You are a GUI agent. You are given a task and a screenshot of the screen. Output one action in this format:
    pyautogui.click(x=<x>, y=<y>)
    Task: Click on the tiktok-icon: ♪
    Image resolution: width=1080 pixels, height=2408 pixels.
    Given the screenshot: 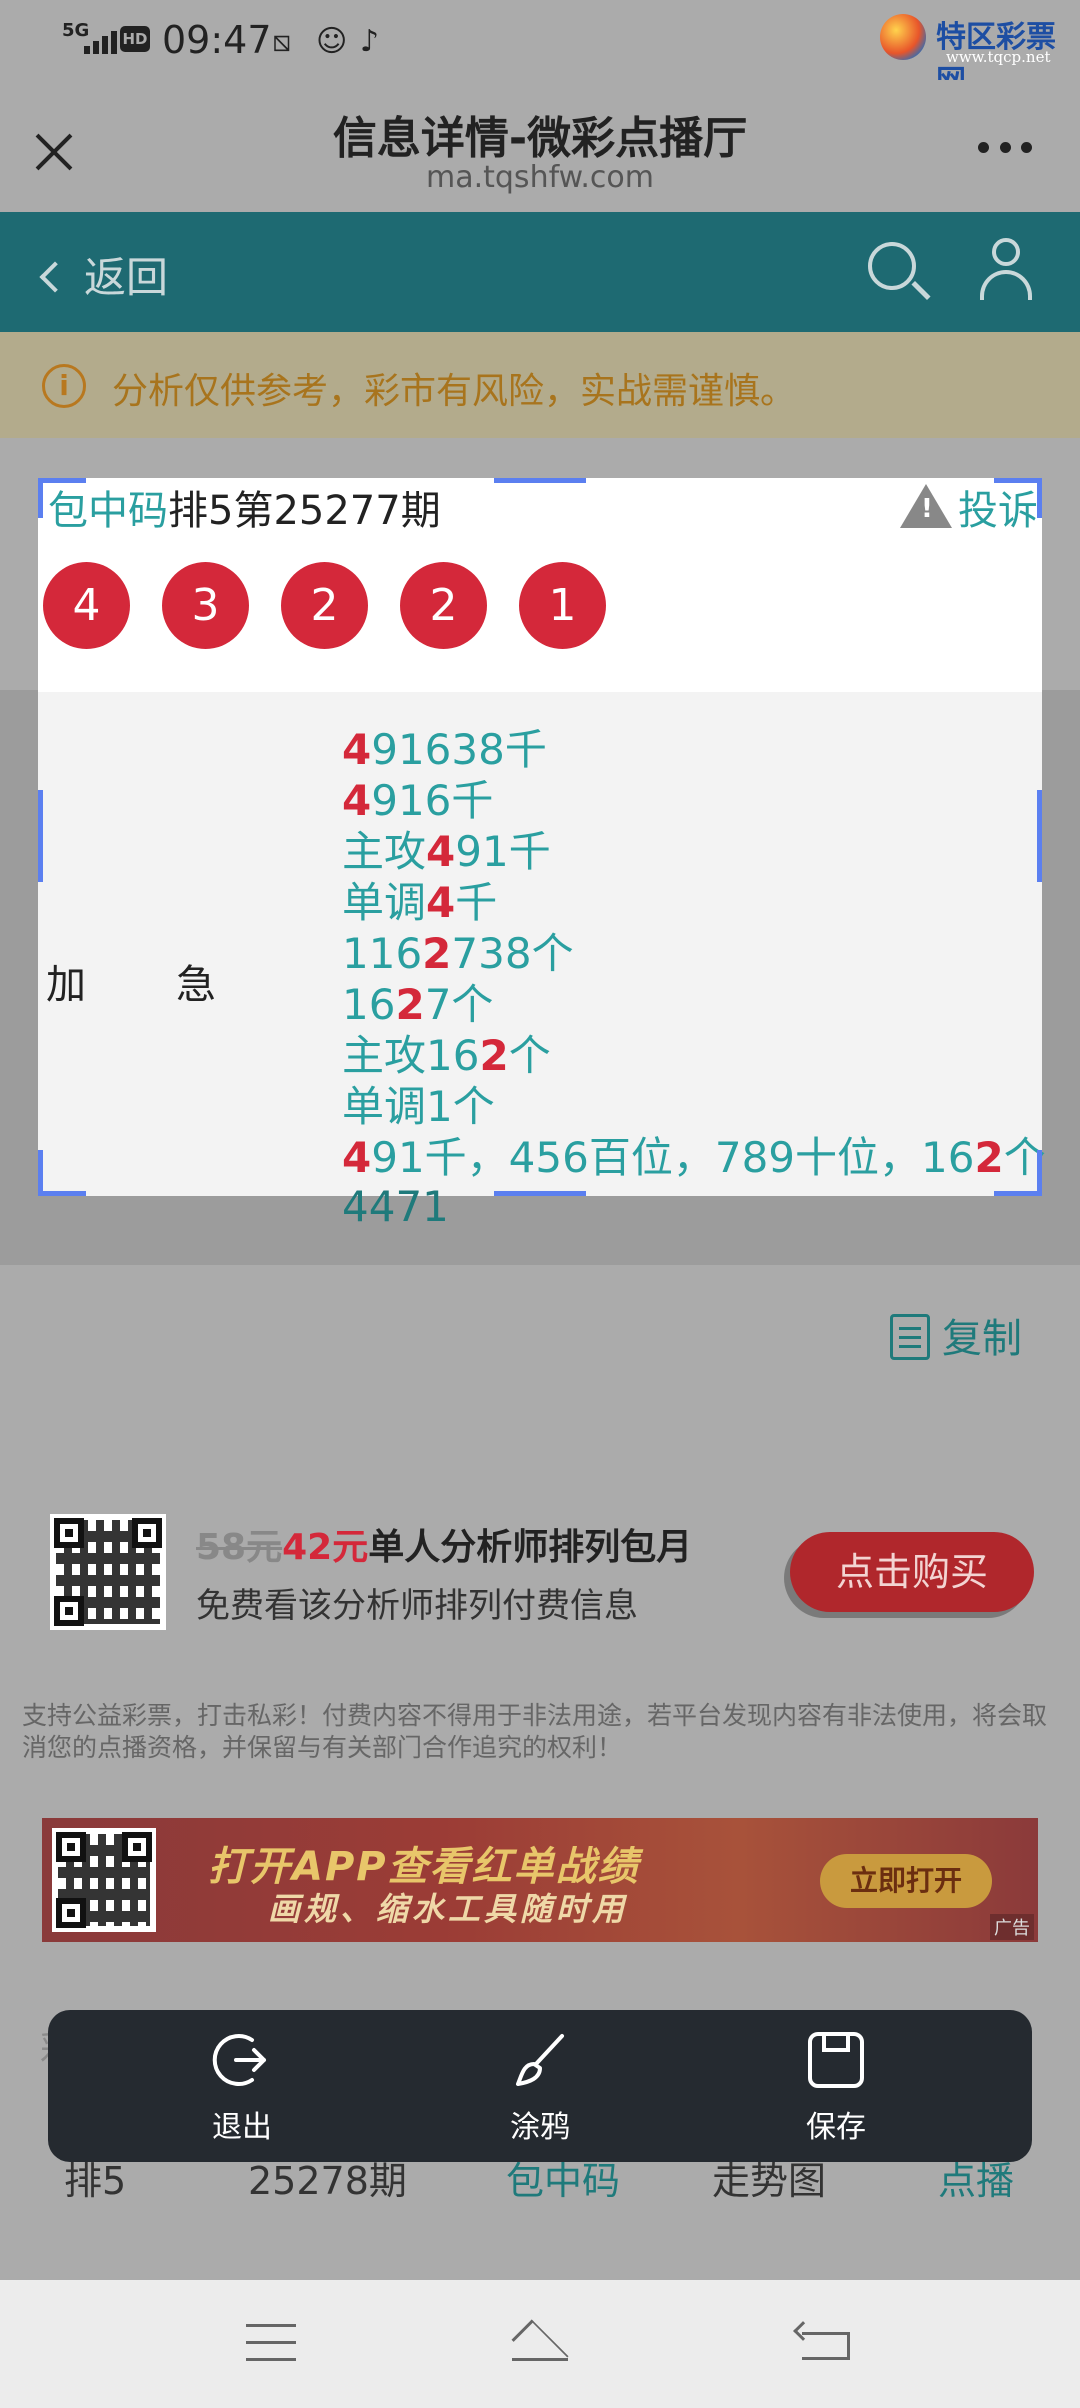 What is the action you would take?
    pyautogui.click(x=370, y=41)
    